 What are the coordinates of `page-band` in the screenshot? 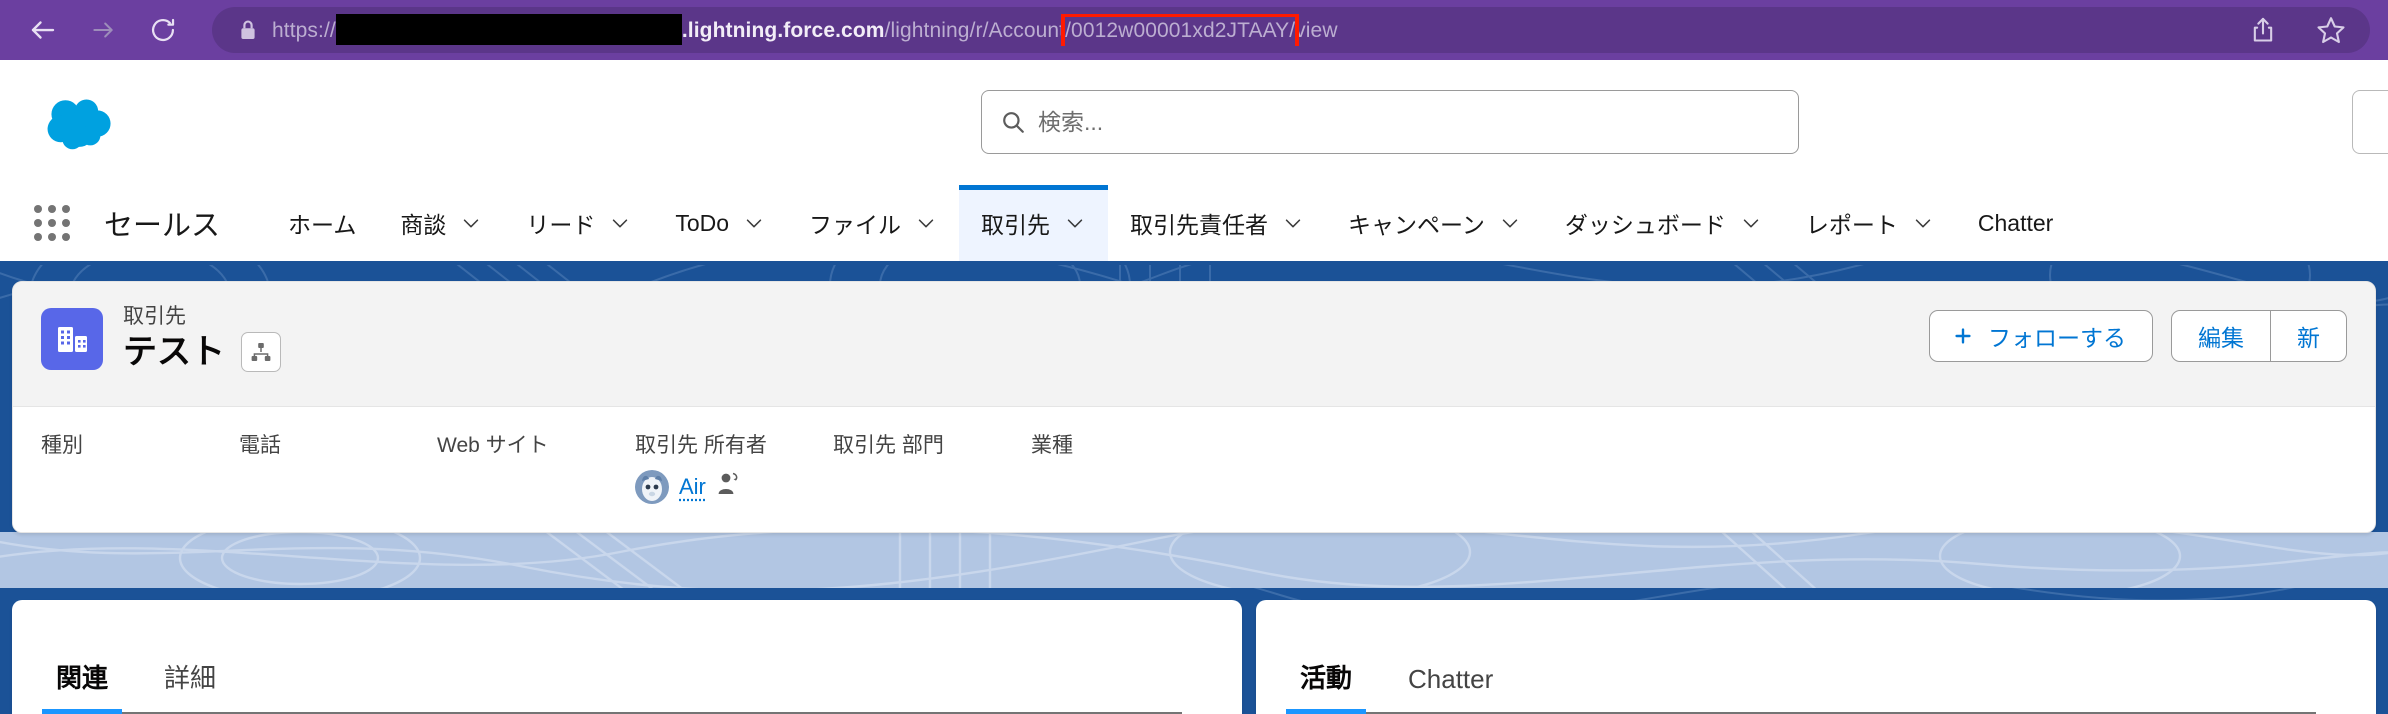 It's located at (1194, 560).